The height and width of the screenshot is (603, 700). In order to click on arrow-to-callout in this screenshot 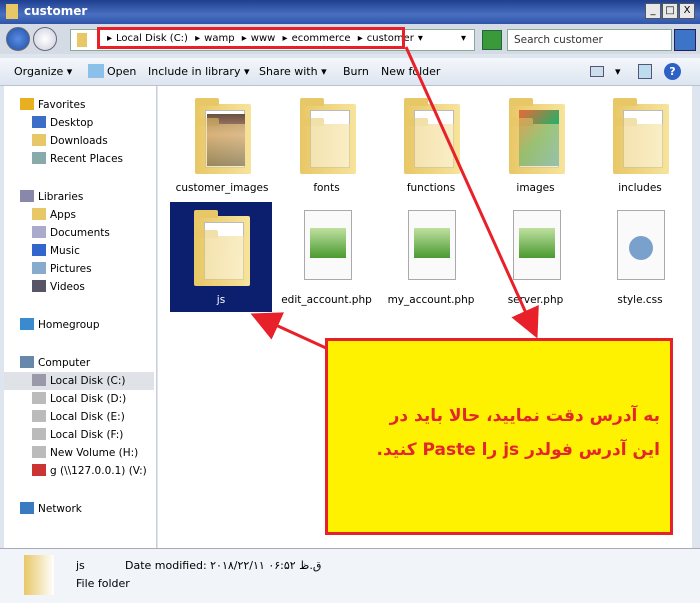, I will do `click(471, 192)`.